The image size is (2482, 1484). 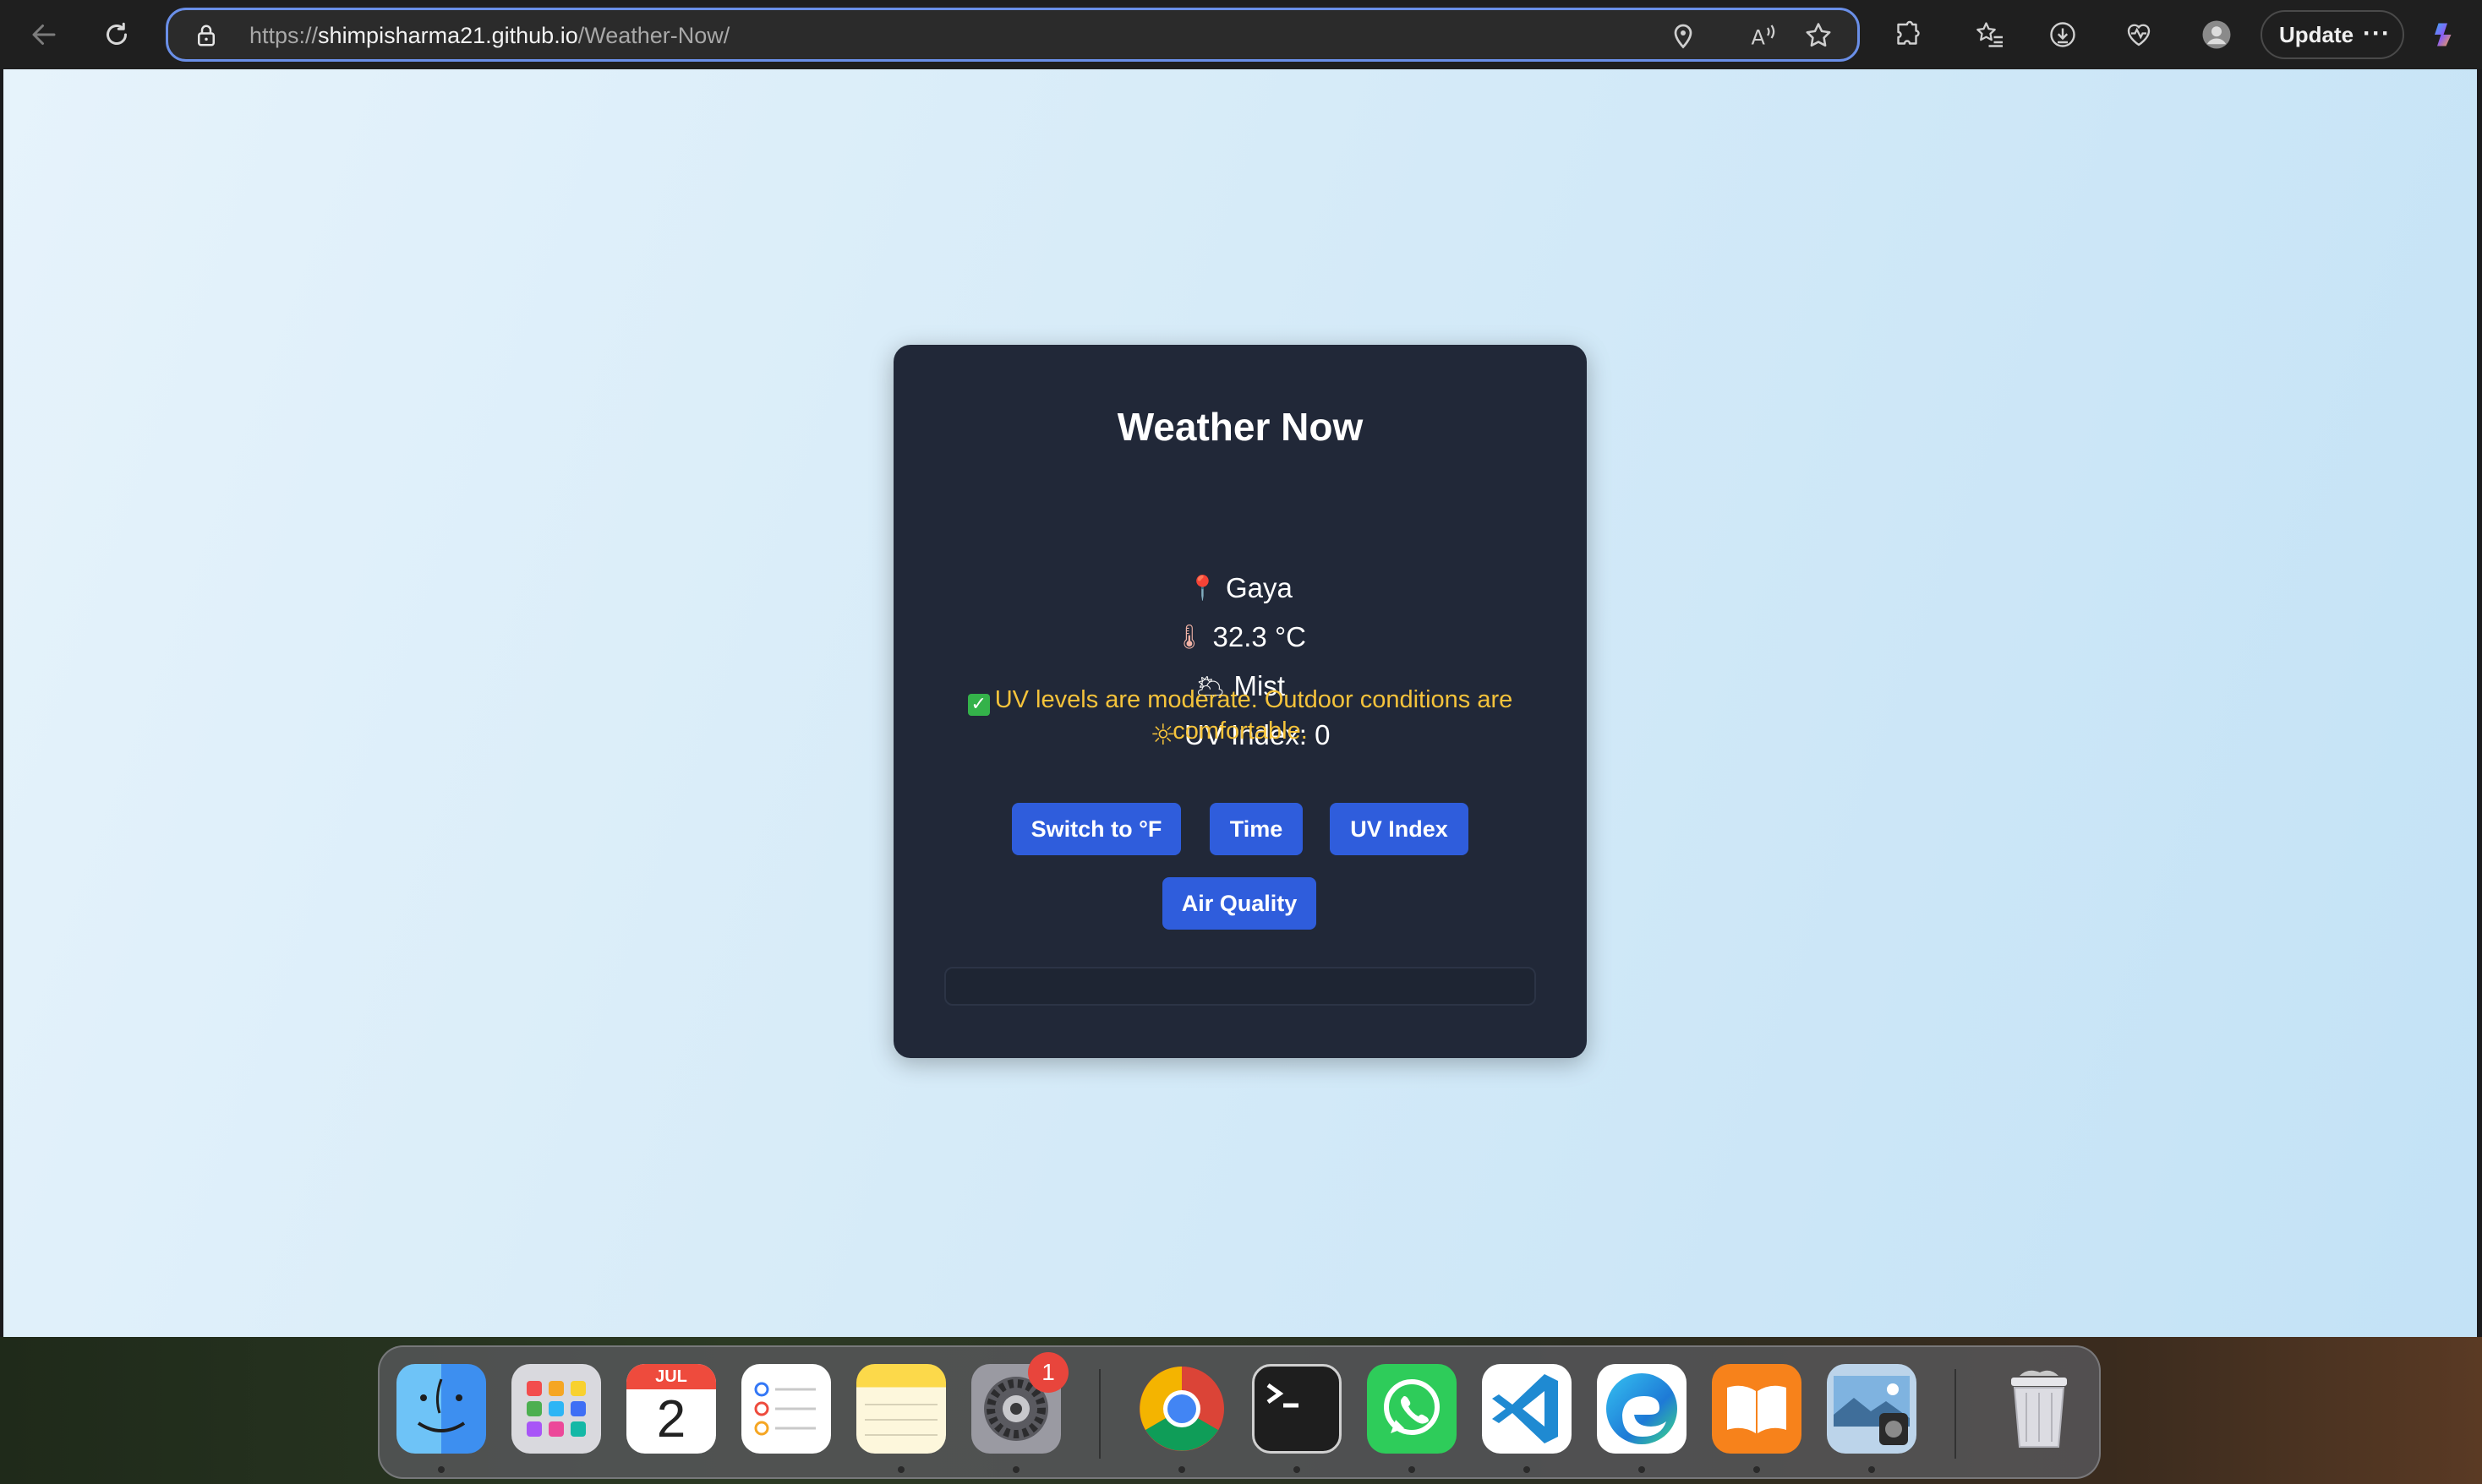 What do you see at coordinates (2039, 1409) in the screenshot?
I see `trash-icon` at bounding box center [2039, 1409].